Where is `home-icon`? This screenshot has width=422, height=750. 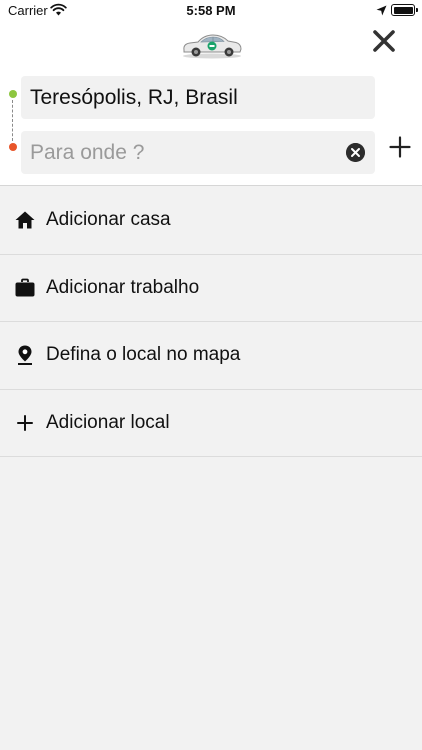 home-icon is located at coordinates (25, 220).